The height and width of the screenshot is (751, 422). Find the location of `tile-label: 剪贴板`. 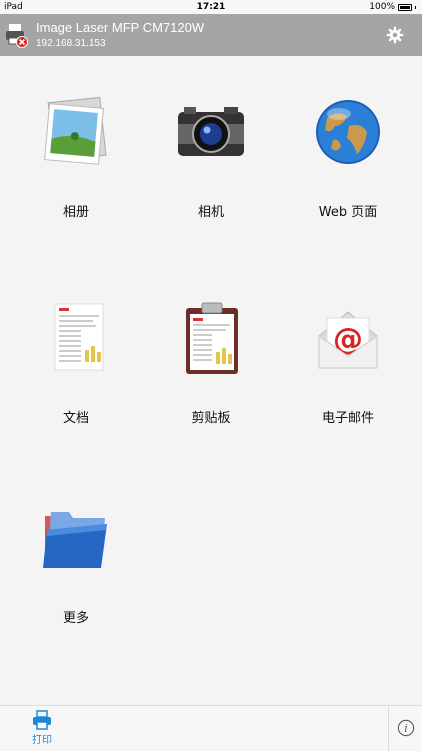

tile-label: 剪贴板 is located at coordinates (211, 418).